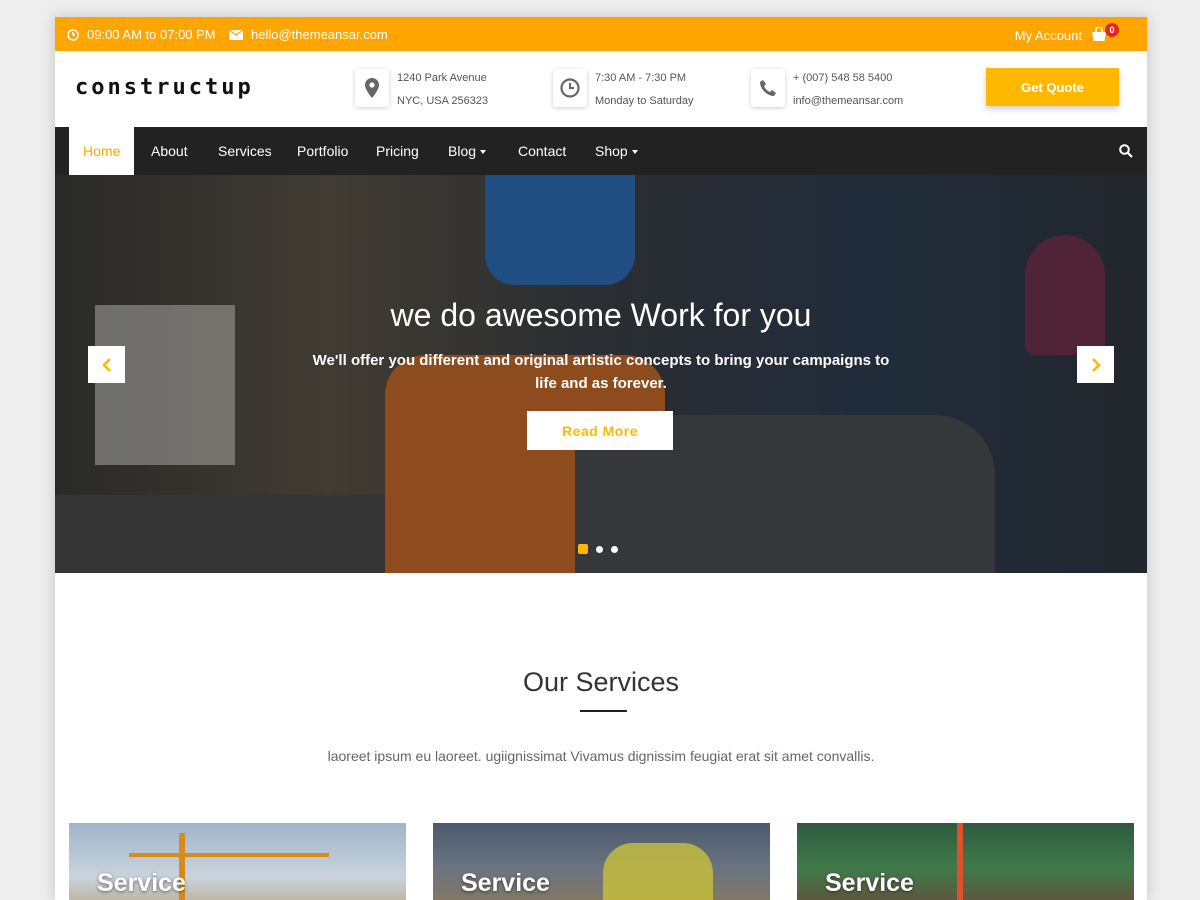 Image resolution: width=1200 pixels, height=900 pixels. Describe the element at coordinates (397, 151) in the screenshot. I see `nav-item-pricing: Pricing` at that location.